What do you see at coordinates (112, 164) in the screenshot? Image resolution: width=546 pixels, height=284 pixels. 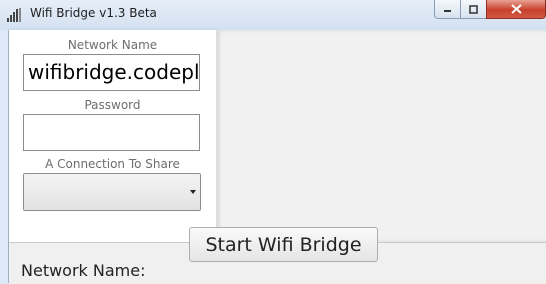 I see `connection-share-label: A Connection To Share` at bounding box center [112, 164].